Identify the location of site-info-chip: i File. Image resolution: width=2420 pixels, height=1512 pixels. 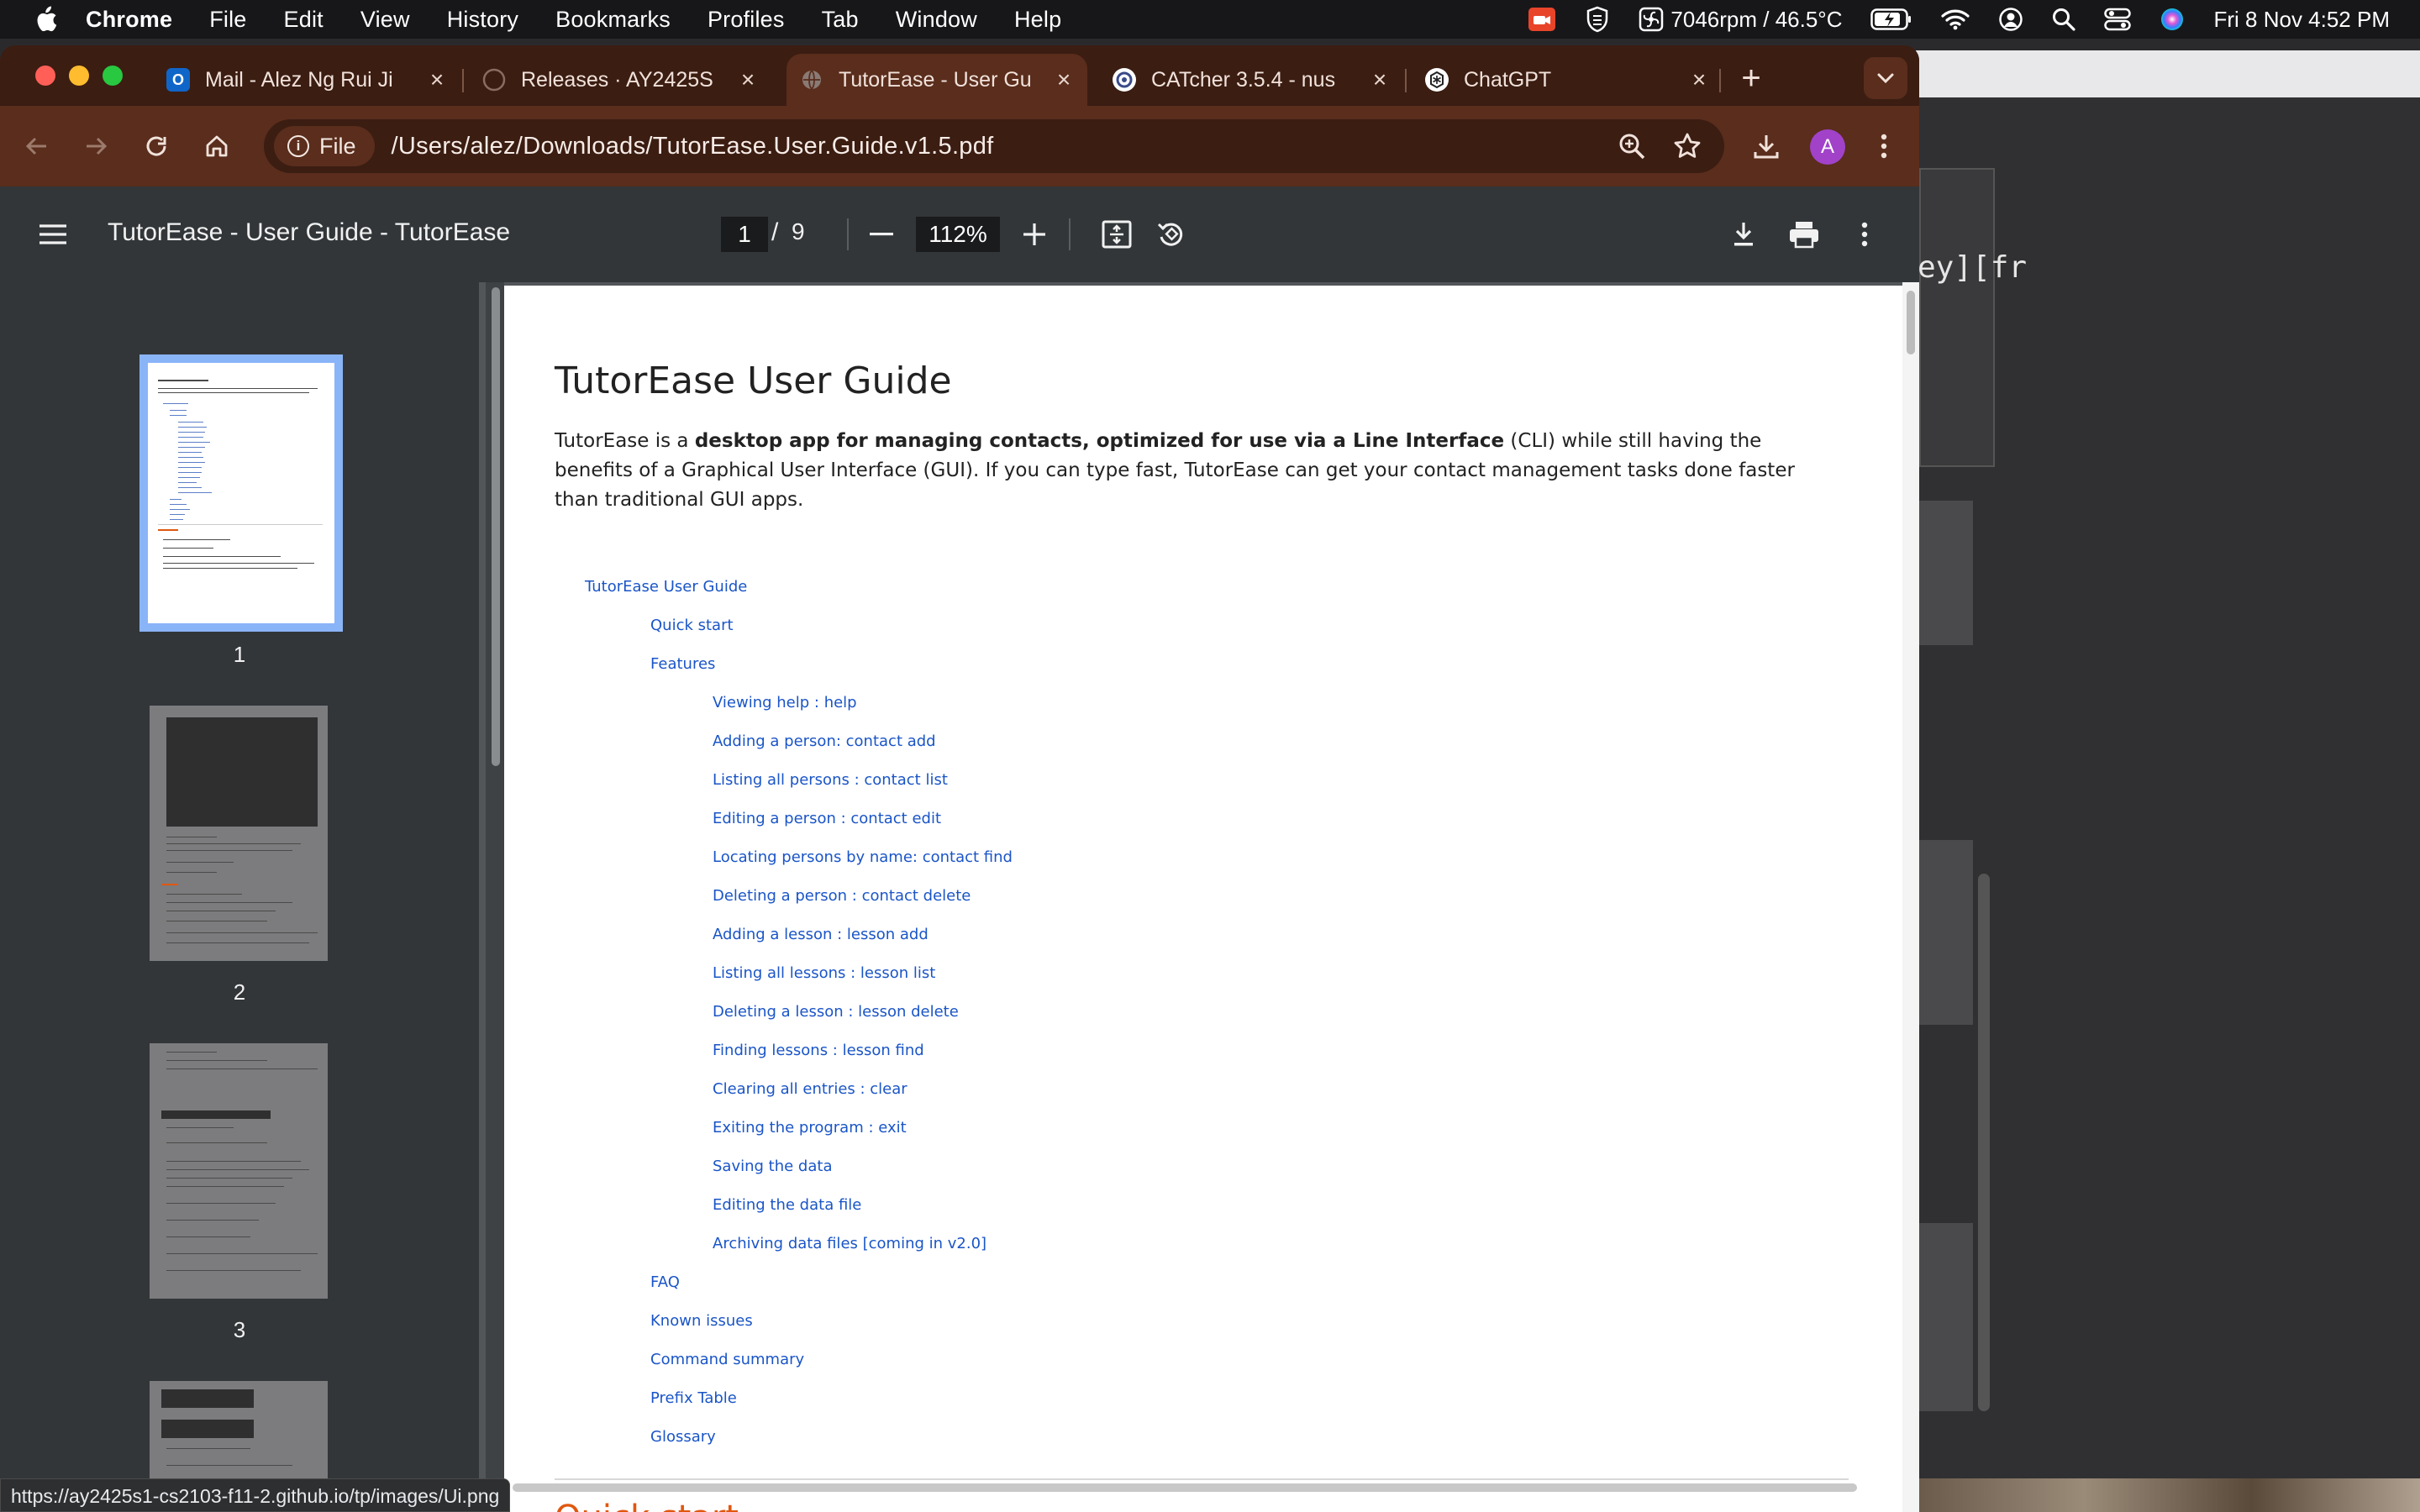
(324, 146).